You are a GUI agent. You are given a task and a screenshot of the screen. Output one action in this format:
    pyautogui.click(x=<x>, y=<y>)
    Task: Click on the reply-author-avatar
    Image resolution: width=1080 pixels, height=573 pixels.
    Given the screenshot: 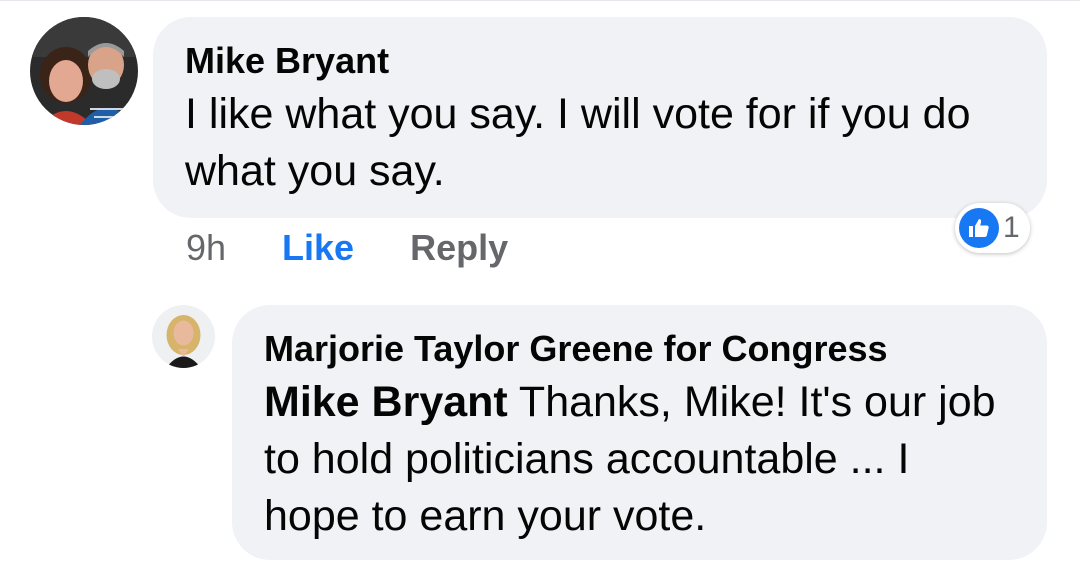 What is the action you would take?
    pyautogui.click(x=183, y=336)
    